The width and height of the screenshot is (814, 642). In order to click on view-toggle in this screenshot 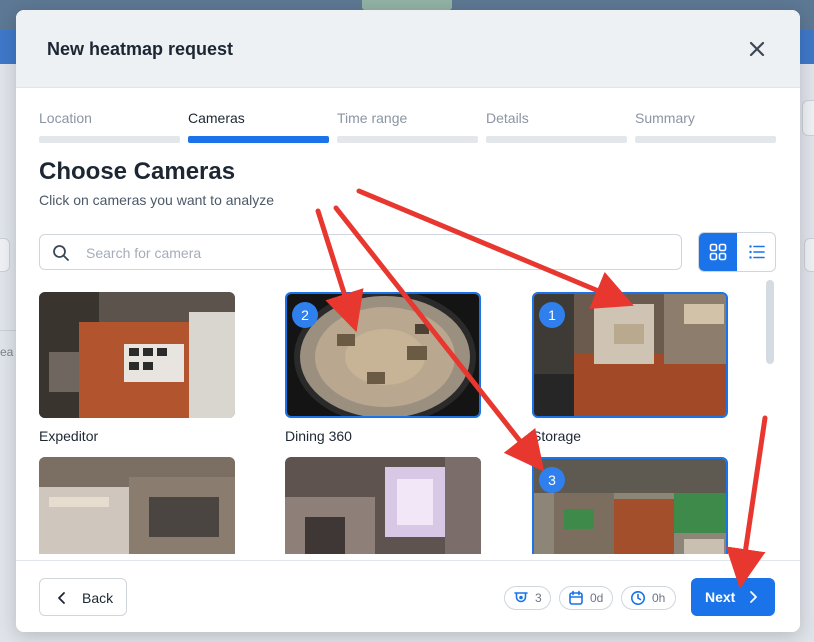, I will do `click(737, 252)`.